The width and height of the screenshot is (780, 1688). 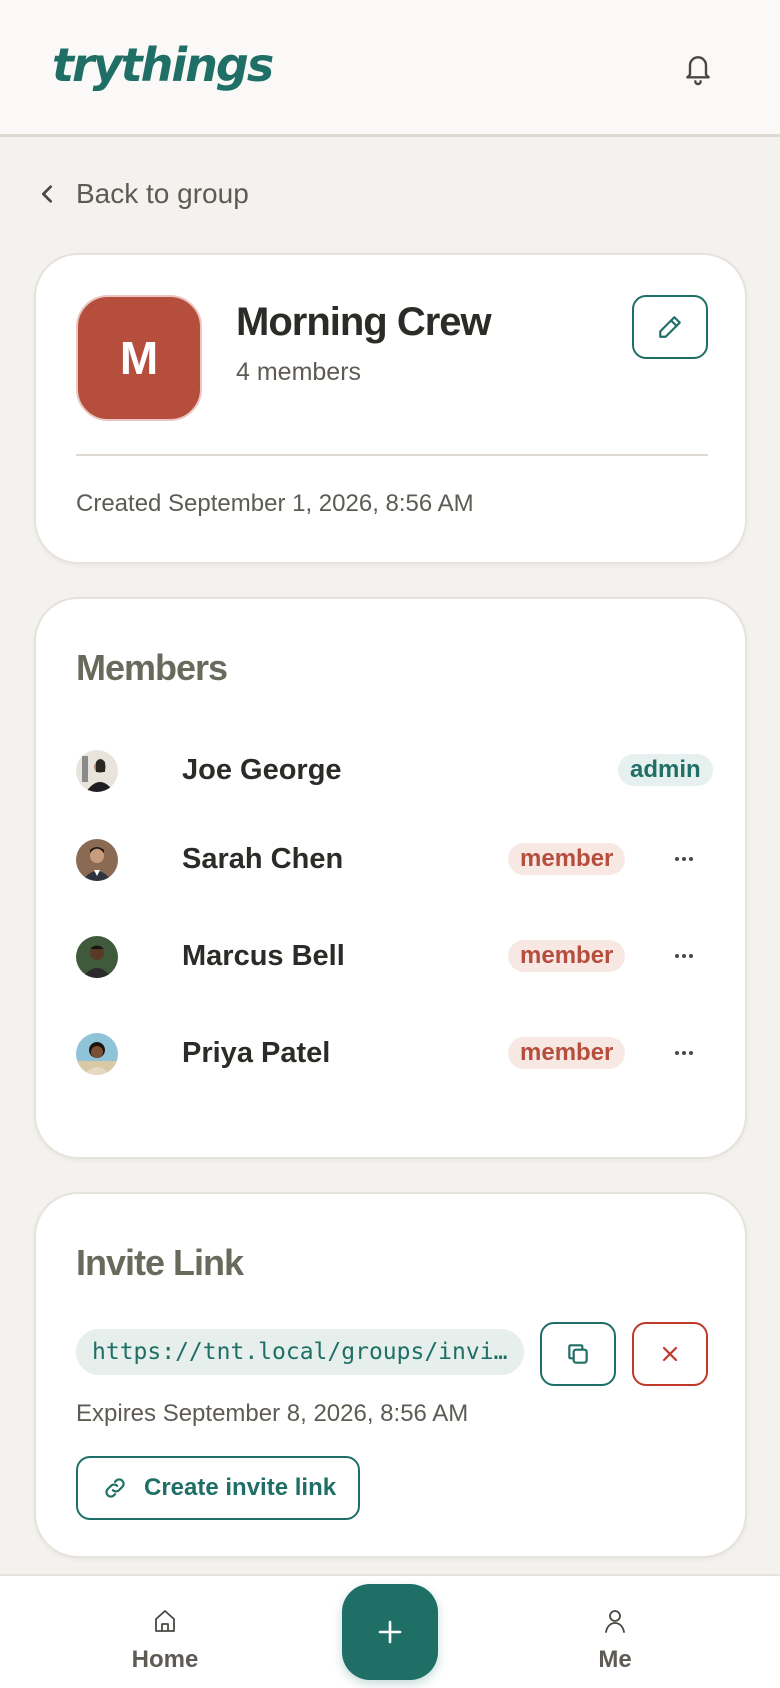 I want to click on member-row: Joe George admin, so click(x=394, y=770).